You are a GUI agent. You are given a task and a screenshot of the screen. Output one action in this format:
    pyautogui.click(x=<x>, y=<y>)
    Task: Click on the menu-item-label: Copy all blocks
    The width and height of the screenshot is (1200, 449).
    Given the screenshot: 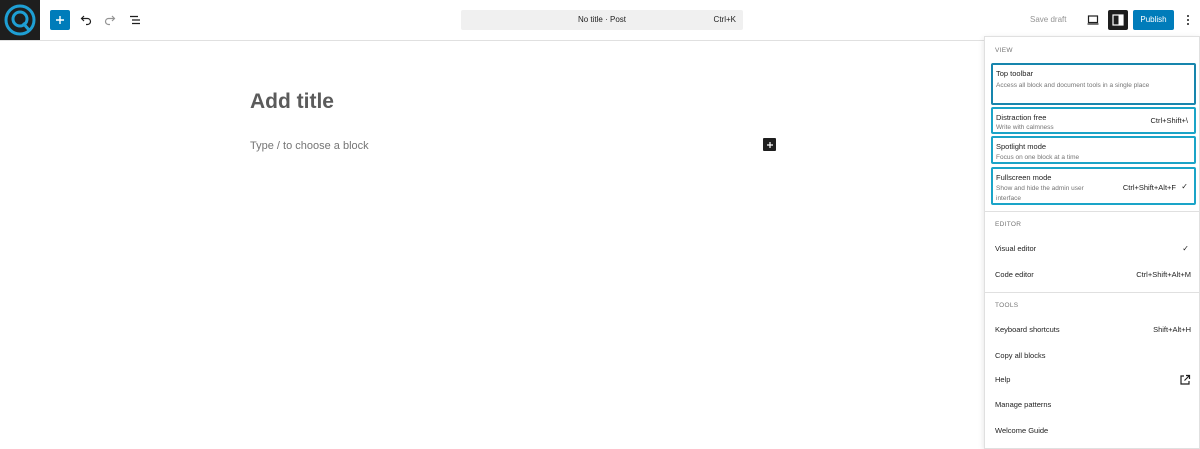 What is the action you would take?
    pyautogui.click(x=1020, y=355)
    